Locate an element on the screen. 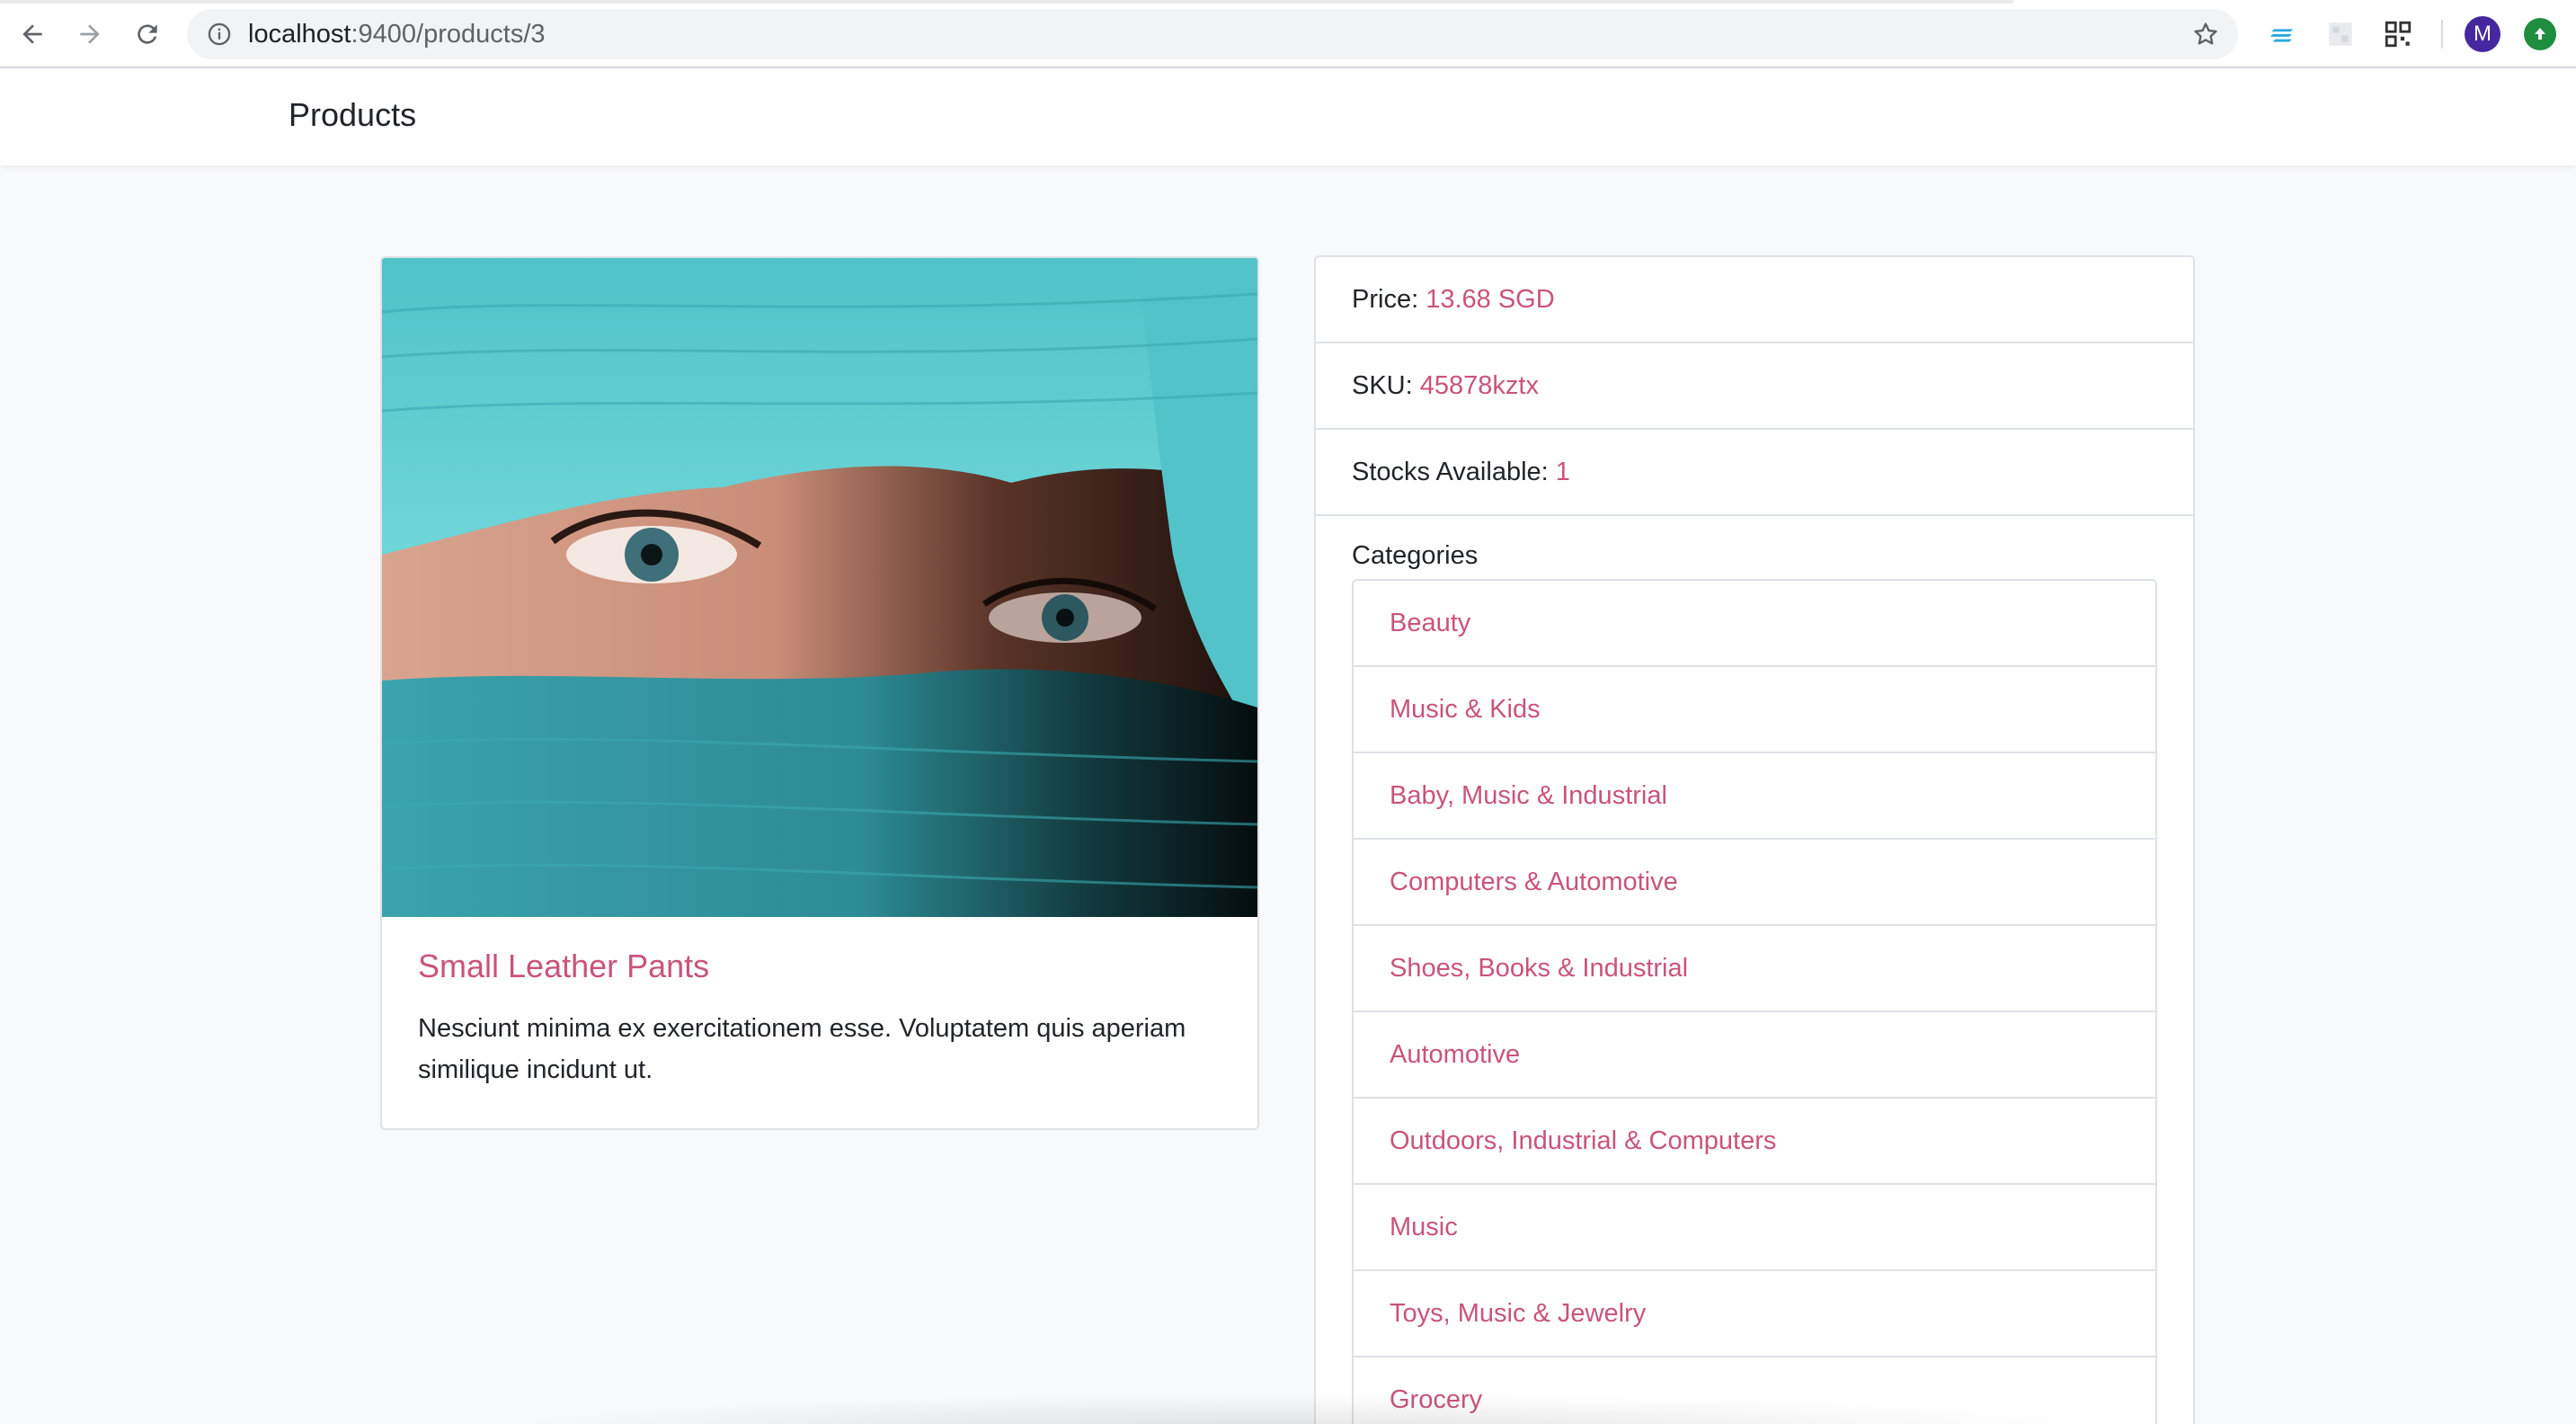 The width and height of the screenshot is (2576, 1424). update-icon is located at coordinates (2540, 34).